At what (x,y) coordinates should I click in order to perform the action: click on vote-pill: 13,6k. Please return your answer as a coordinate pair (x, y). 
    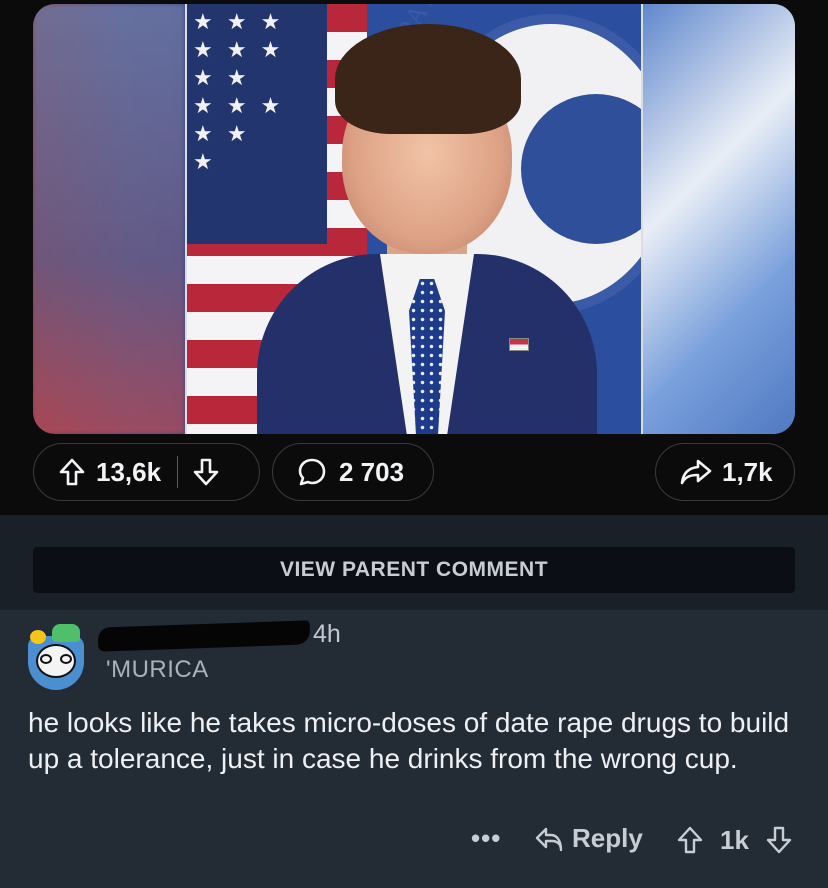
    Looking at the image, I should click on (146, 472).